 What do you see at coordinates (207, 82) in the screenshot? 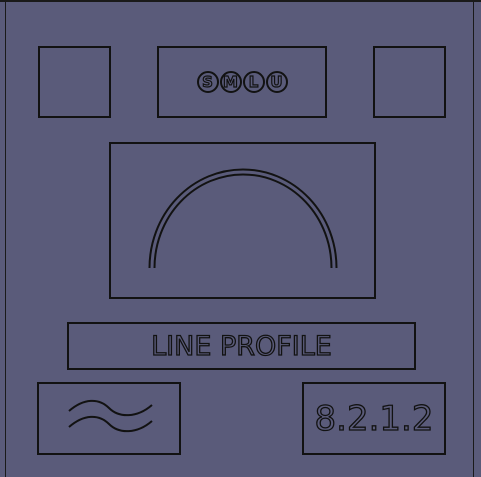
I see `size-option-s: S` at bounding box center [207, 82].